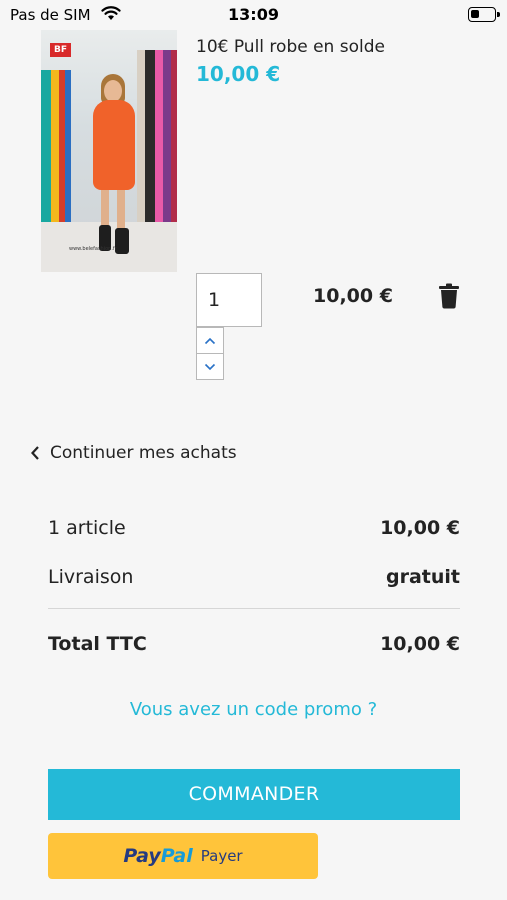  Describe the element at coordinates (484, 14) in the screenshot. I see `battery-icon` at that location.